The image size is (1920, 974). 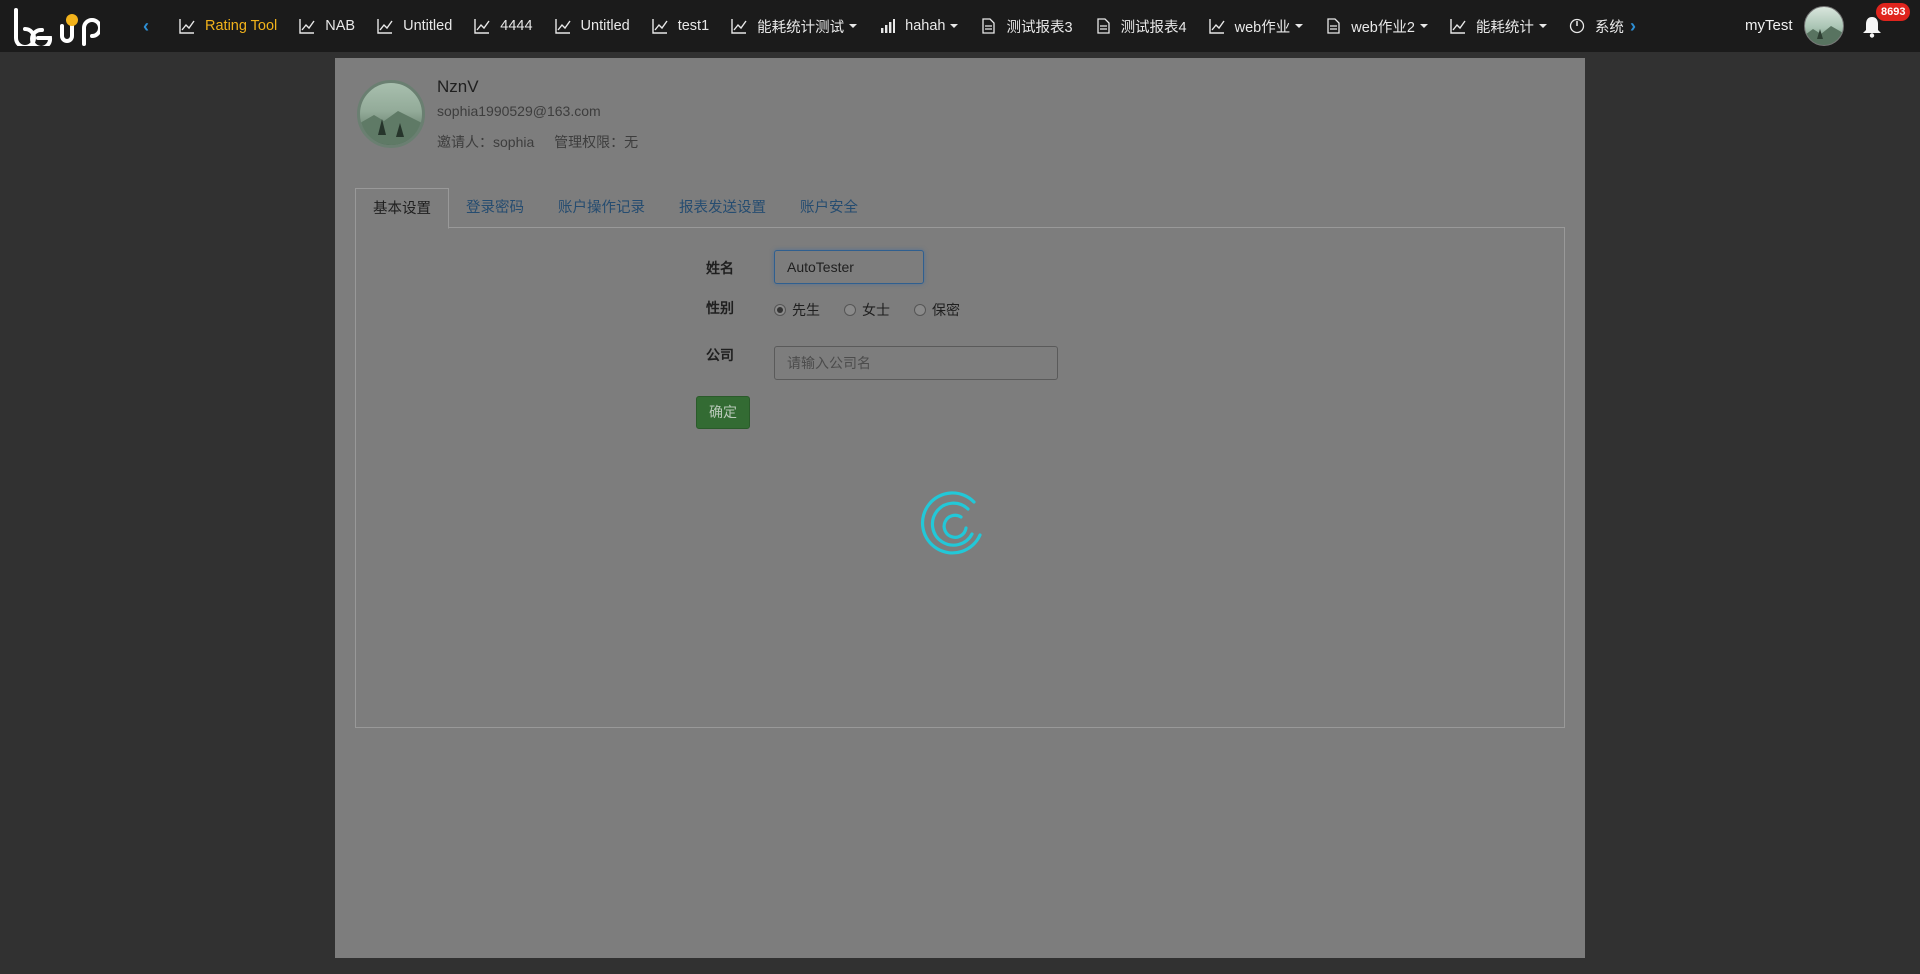 What do you see at coordinates (1824, 26) in the screenshot?
I see `user-avatar` at bounding box center [1824, 26].